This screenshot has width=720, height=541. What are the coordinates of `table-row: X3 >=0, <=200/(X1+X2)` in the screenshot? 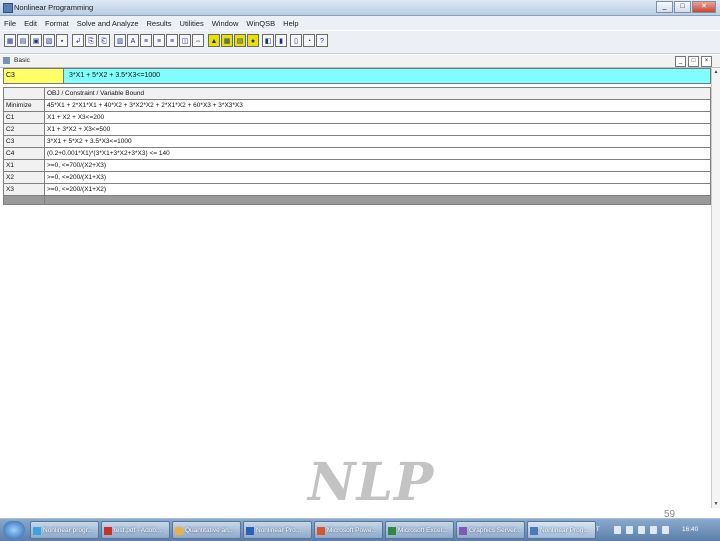 It's located at (357, 189).